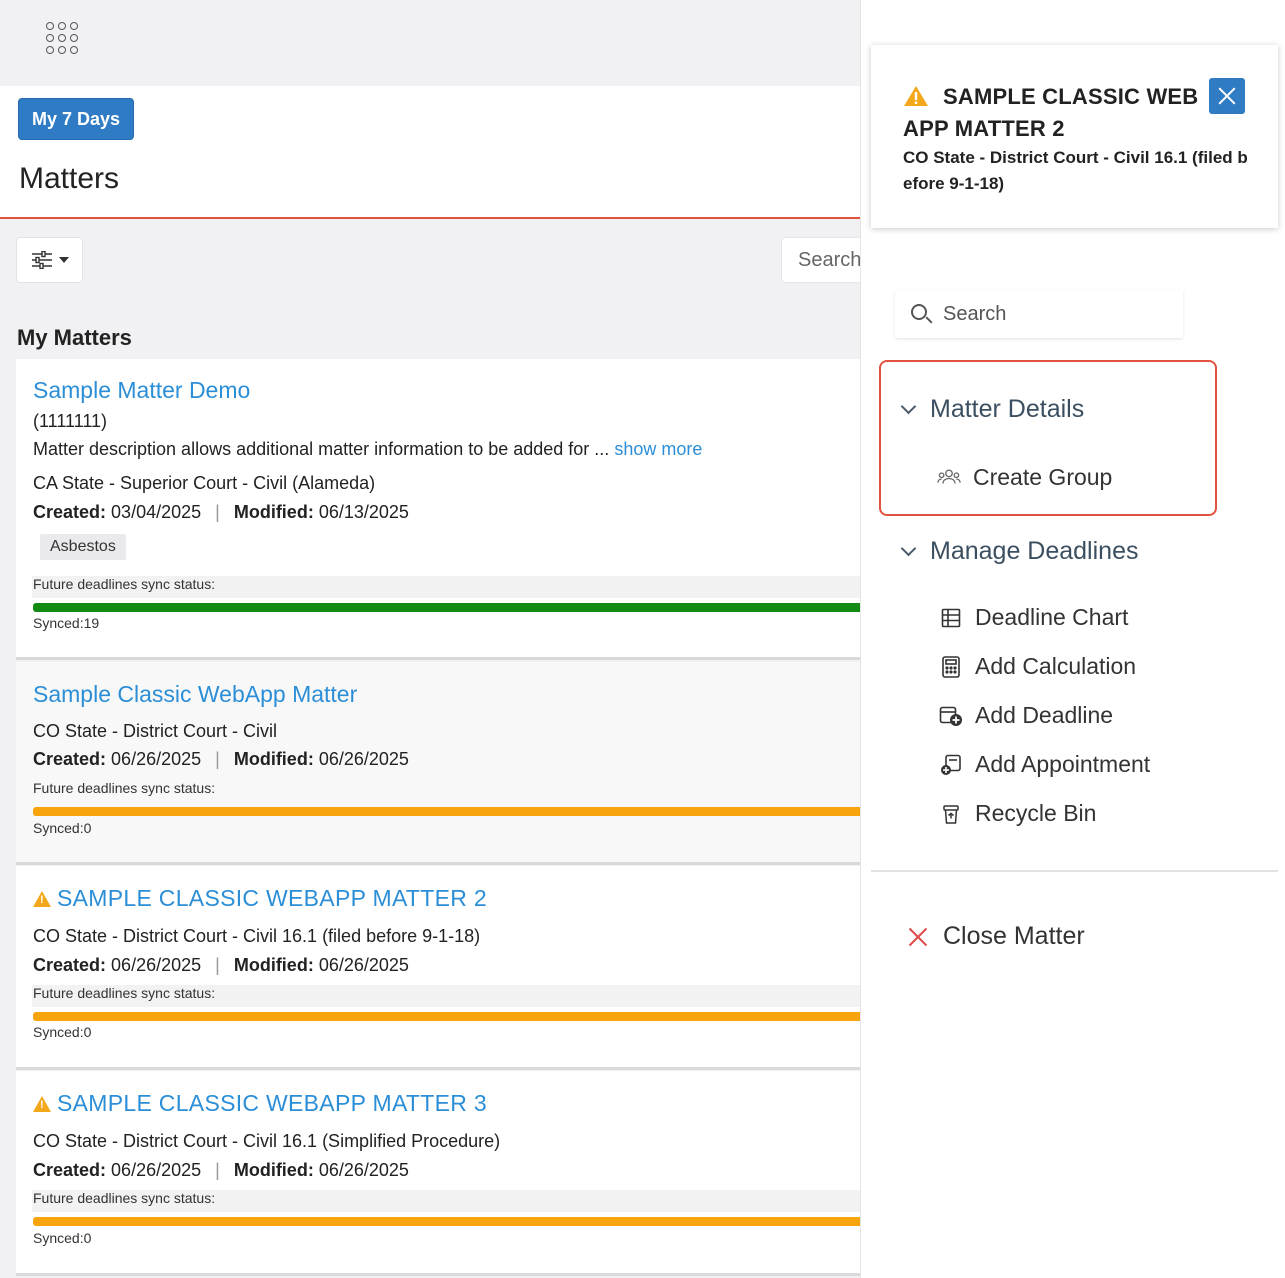 This screenshot has height=1278, width=1285. What do you see at coordinates (260, 898) in the screenshot?
I see `matter-title-link: SAMPLE CLASSIC WEBAPP MATTER 2` at bounding box center [260, 898].